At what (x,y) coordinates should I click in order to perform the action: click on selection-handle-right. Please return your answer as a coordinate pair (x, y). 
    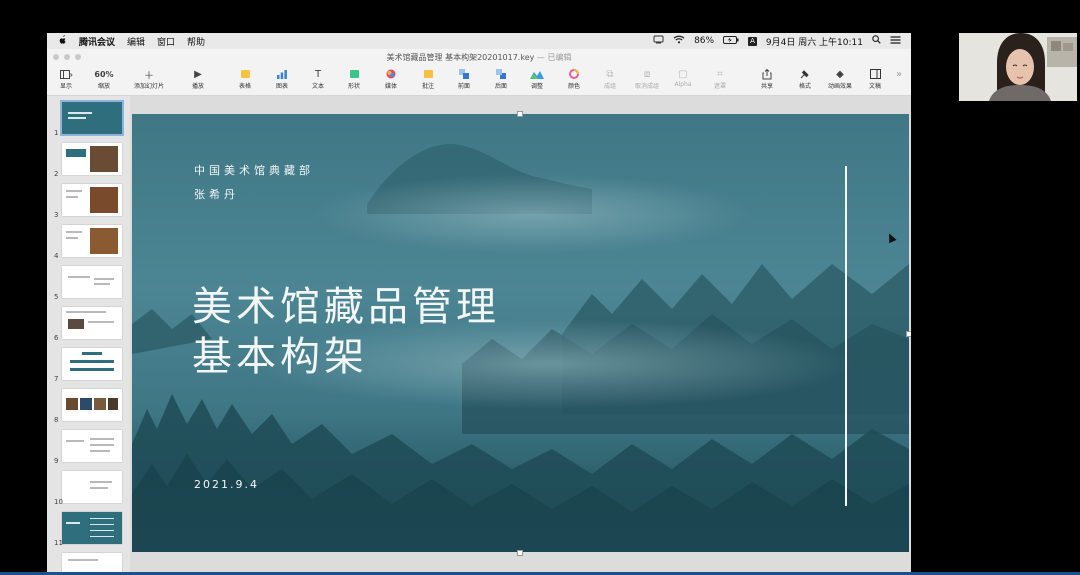
    Looking at the image, I should click on (908, 334).